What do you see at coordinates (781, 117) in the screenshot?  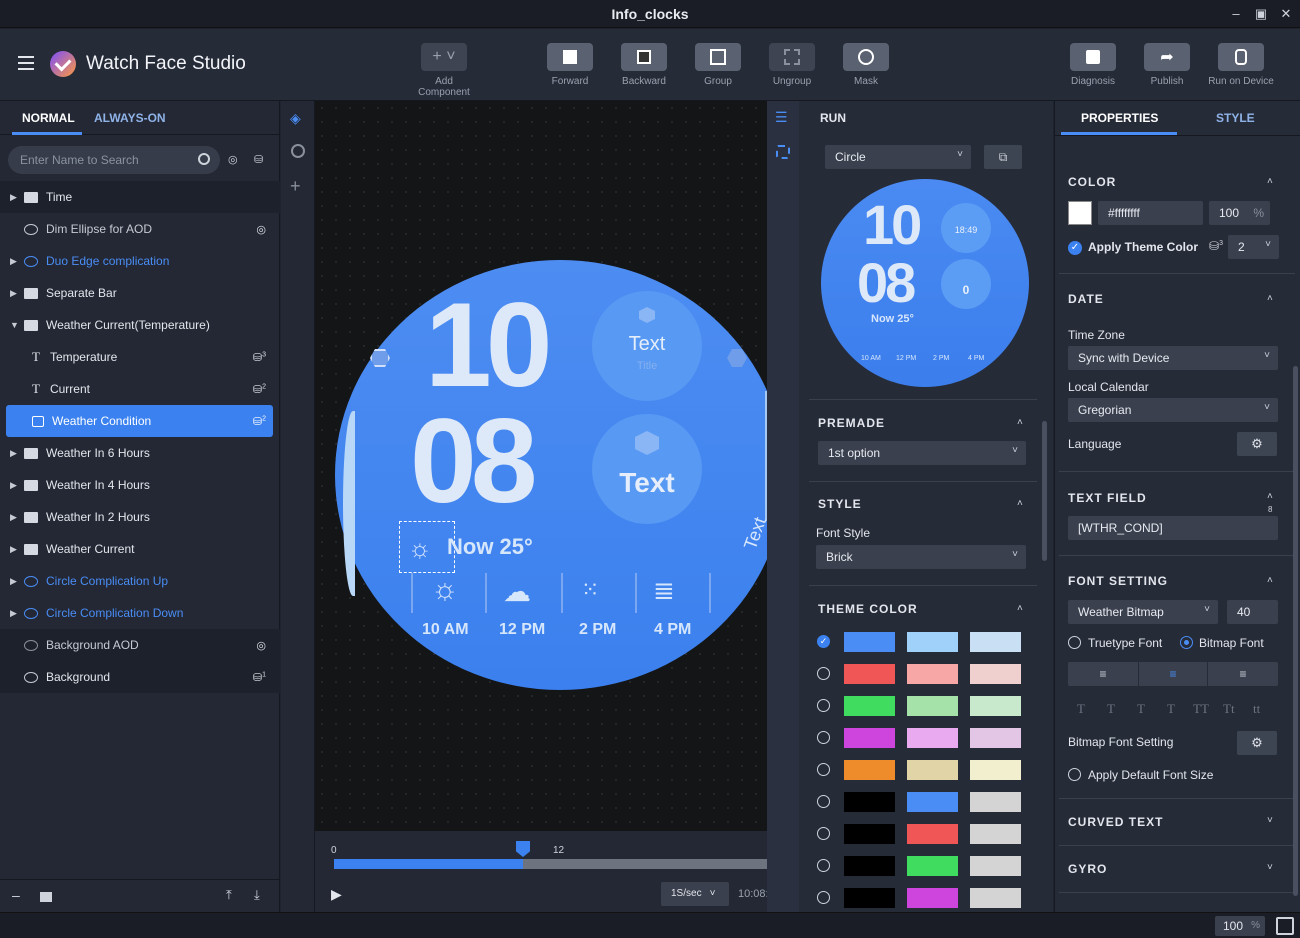 I see `sliders-icon: ☰` at bounding box center [781, 117].